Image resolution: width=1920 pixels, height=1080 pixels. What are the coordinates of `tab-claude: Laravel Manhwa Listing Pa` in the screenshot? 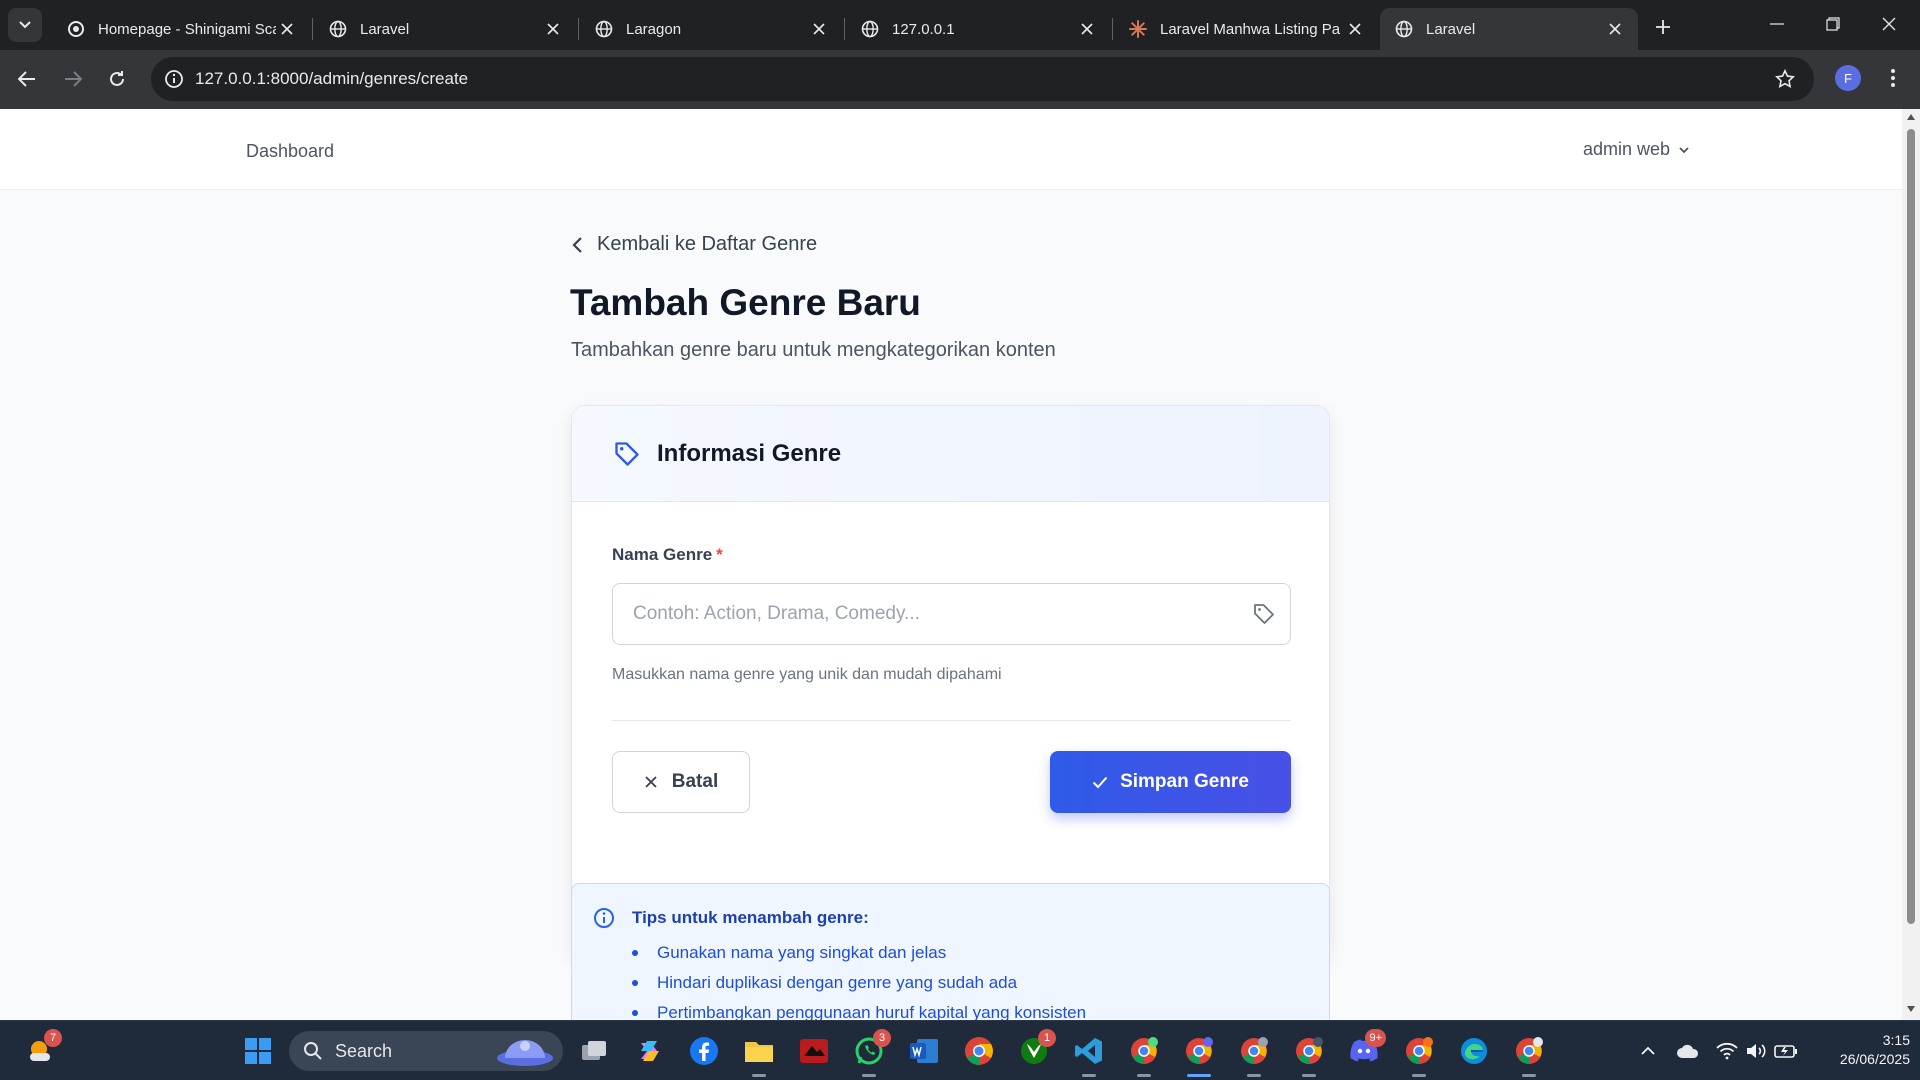 It's located at (1246, 29).